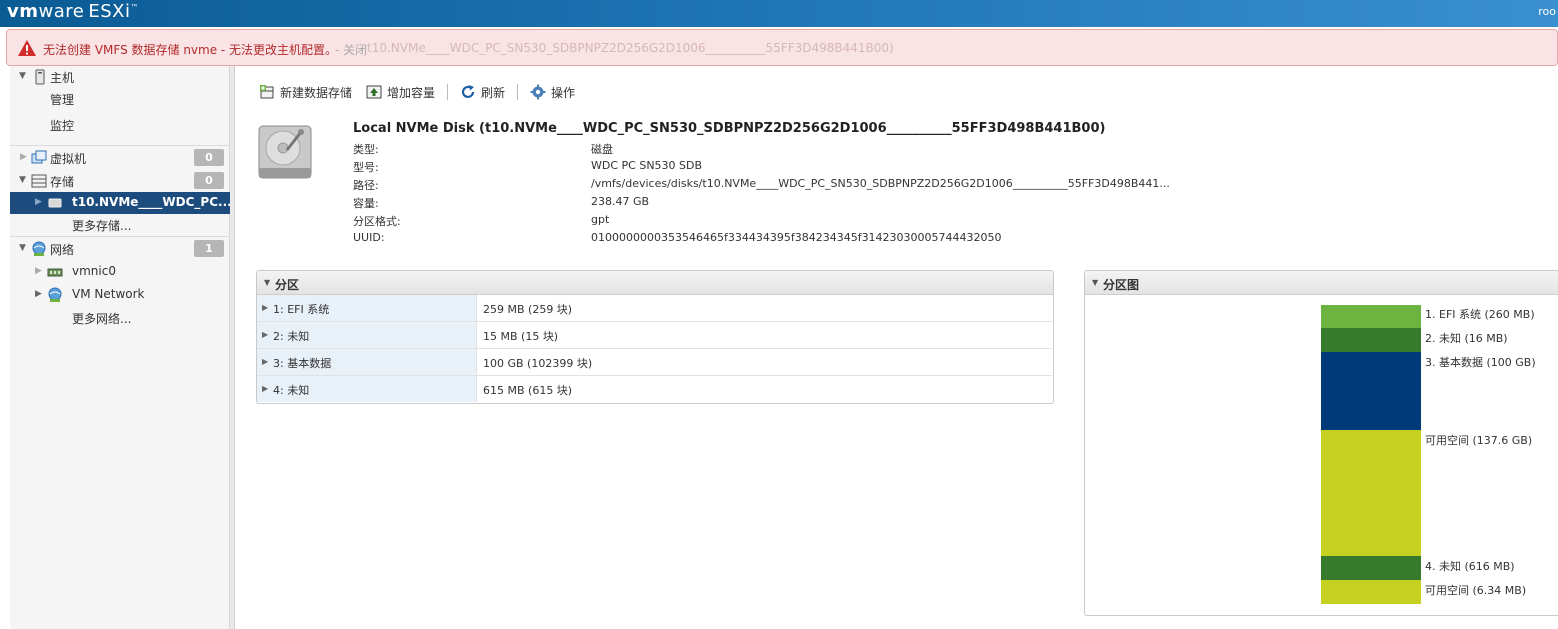 The height and width of the screenshot is (629, 1558). I want to click on alert-close-link: - 关闭, so click(351, 49).